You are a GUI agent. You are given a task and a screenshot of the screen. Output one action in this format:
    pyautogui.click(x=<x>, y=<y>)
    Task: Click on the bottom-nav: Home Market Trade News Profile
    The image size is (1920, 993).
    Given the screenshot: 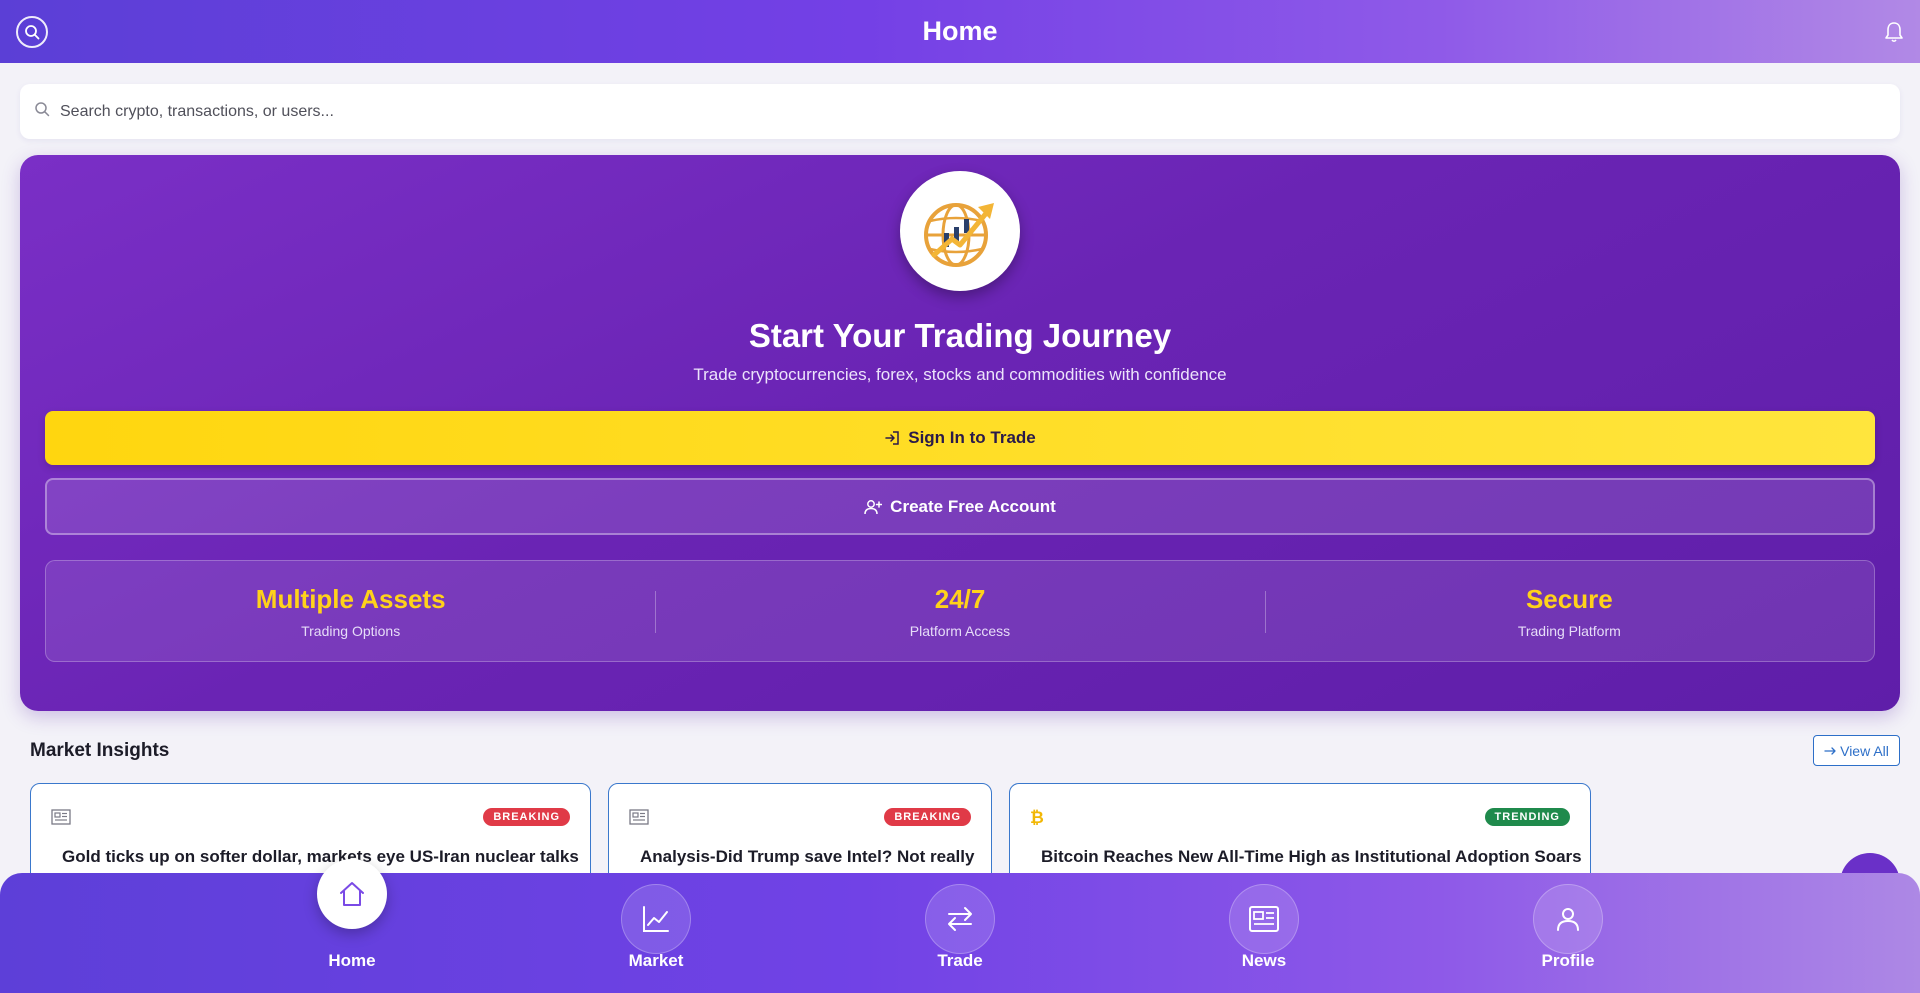 What is the action you would take?
    pyautogui.click(x=960, y=926)
    